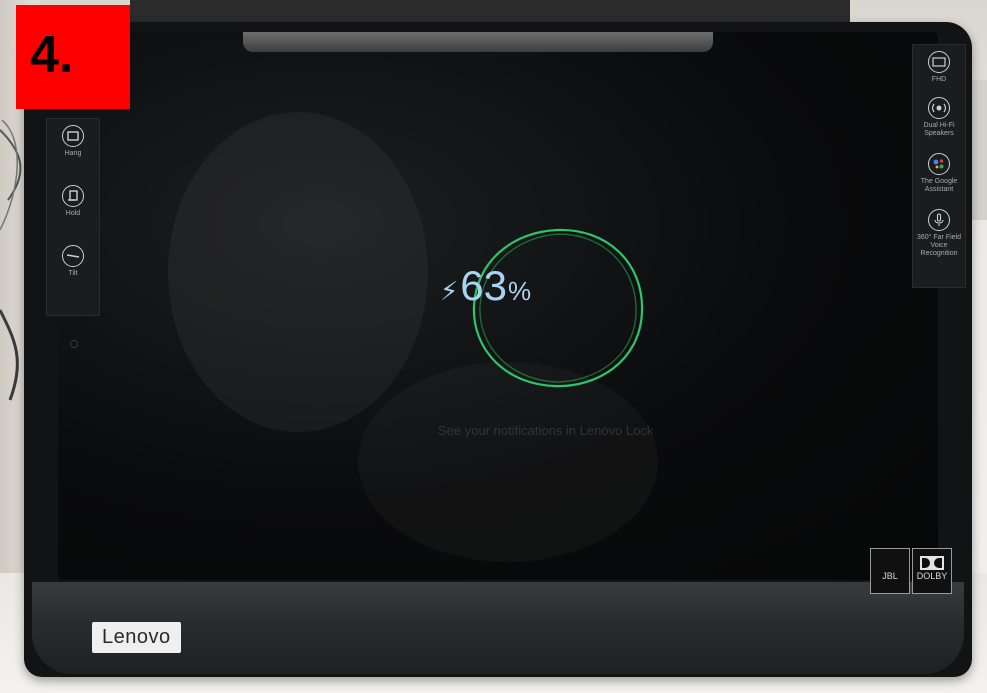 The width and height of the screenshot is (987, 693). Describe the element at coordinates (939, 220) in the screenshot. I see `voice-recognition-icon` at that location.